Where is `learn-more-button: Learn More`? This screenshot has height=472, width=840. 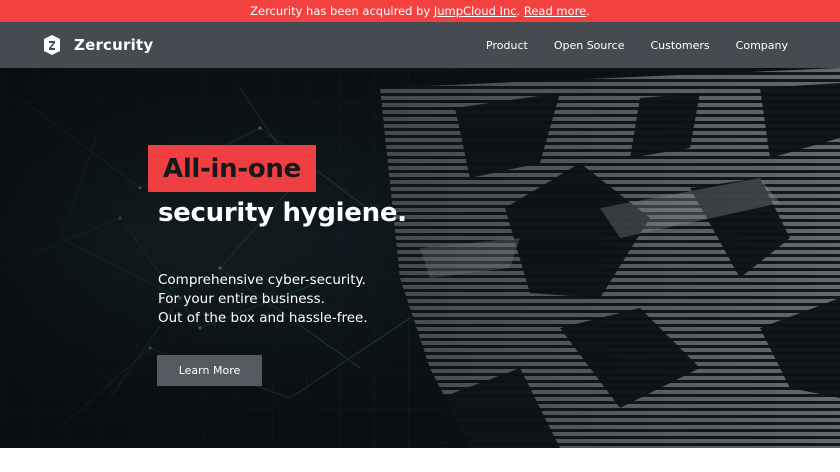
learn-more-button: Learn More is located at coordinates (209, 370).